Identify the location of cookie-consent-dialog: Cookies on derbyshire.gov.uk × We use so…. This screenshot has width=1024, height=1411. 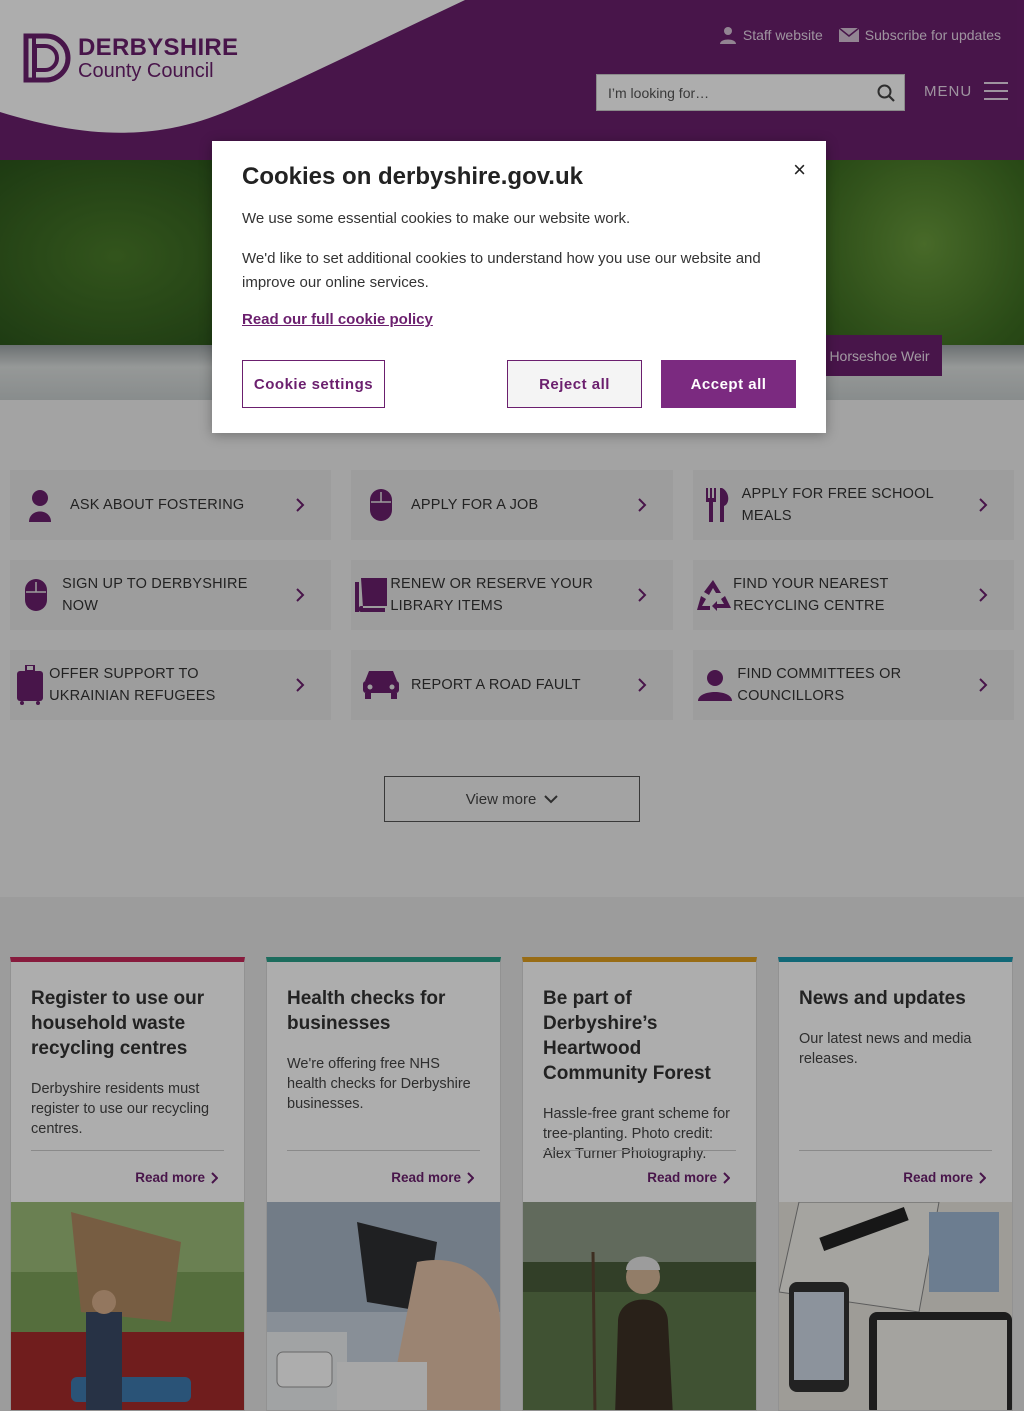
(519, 287).